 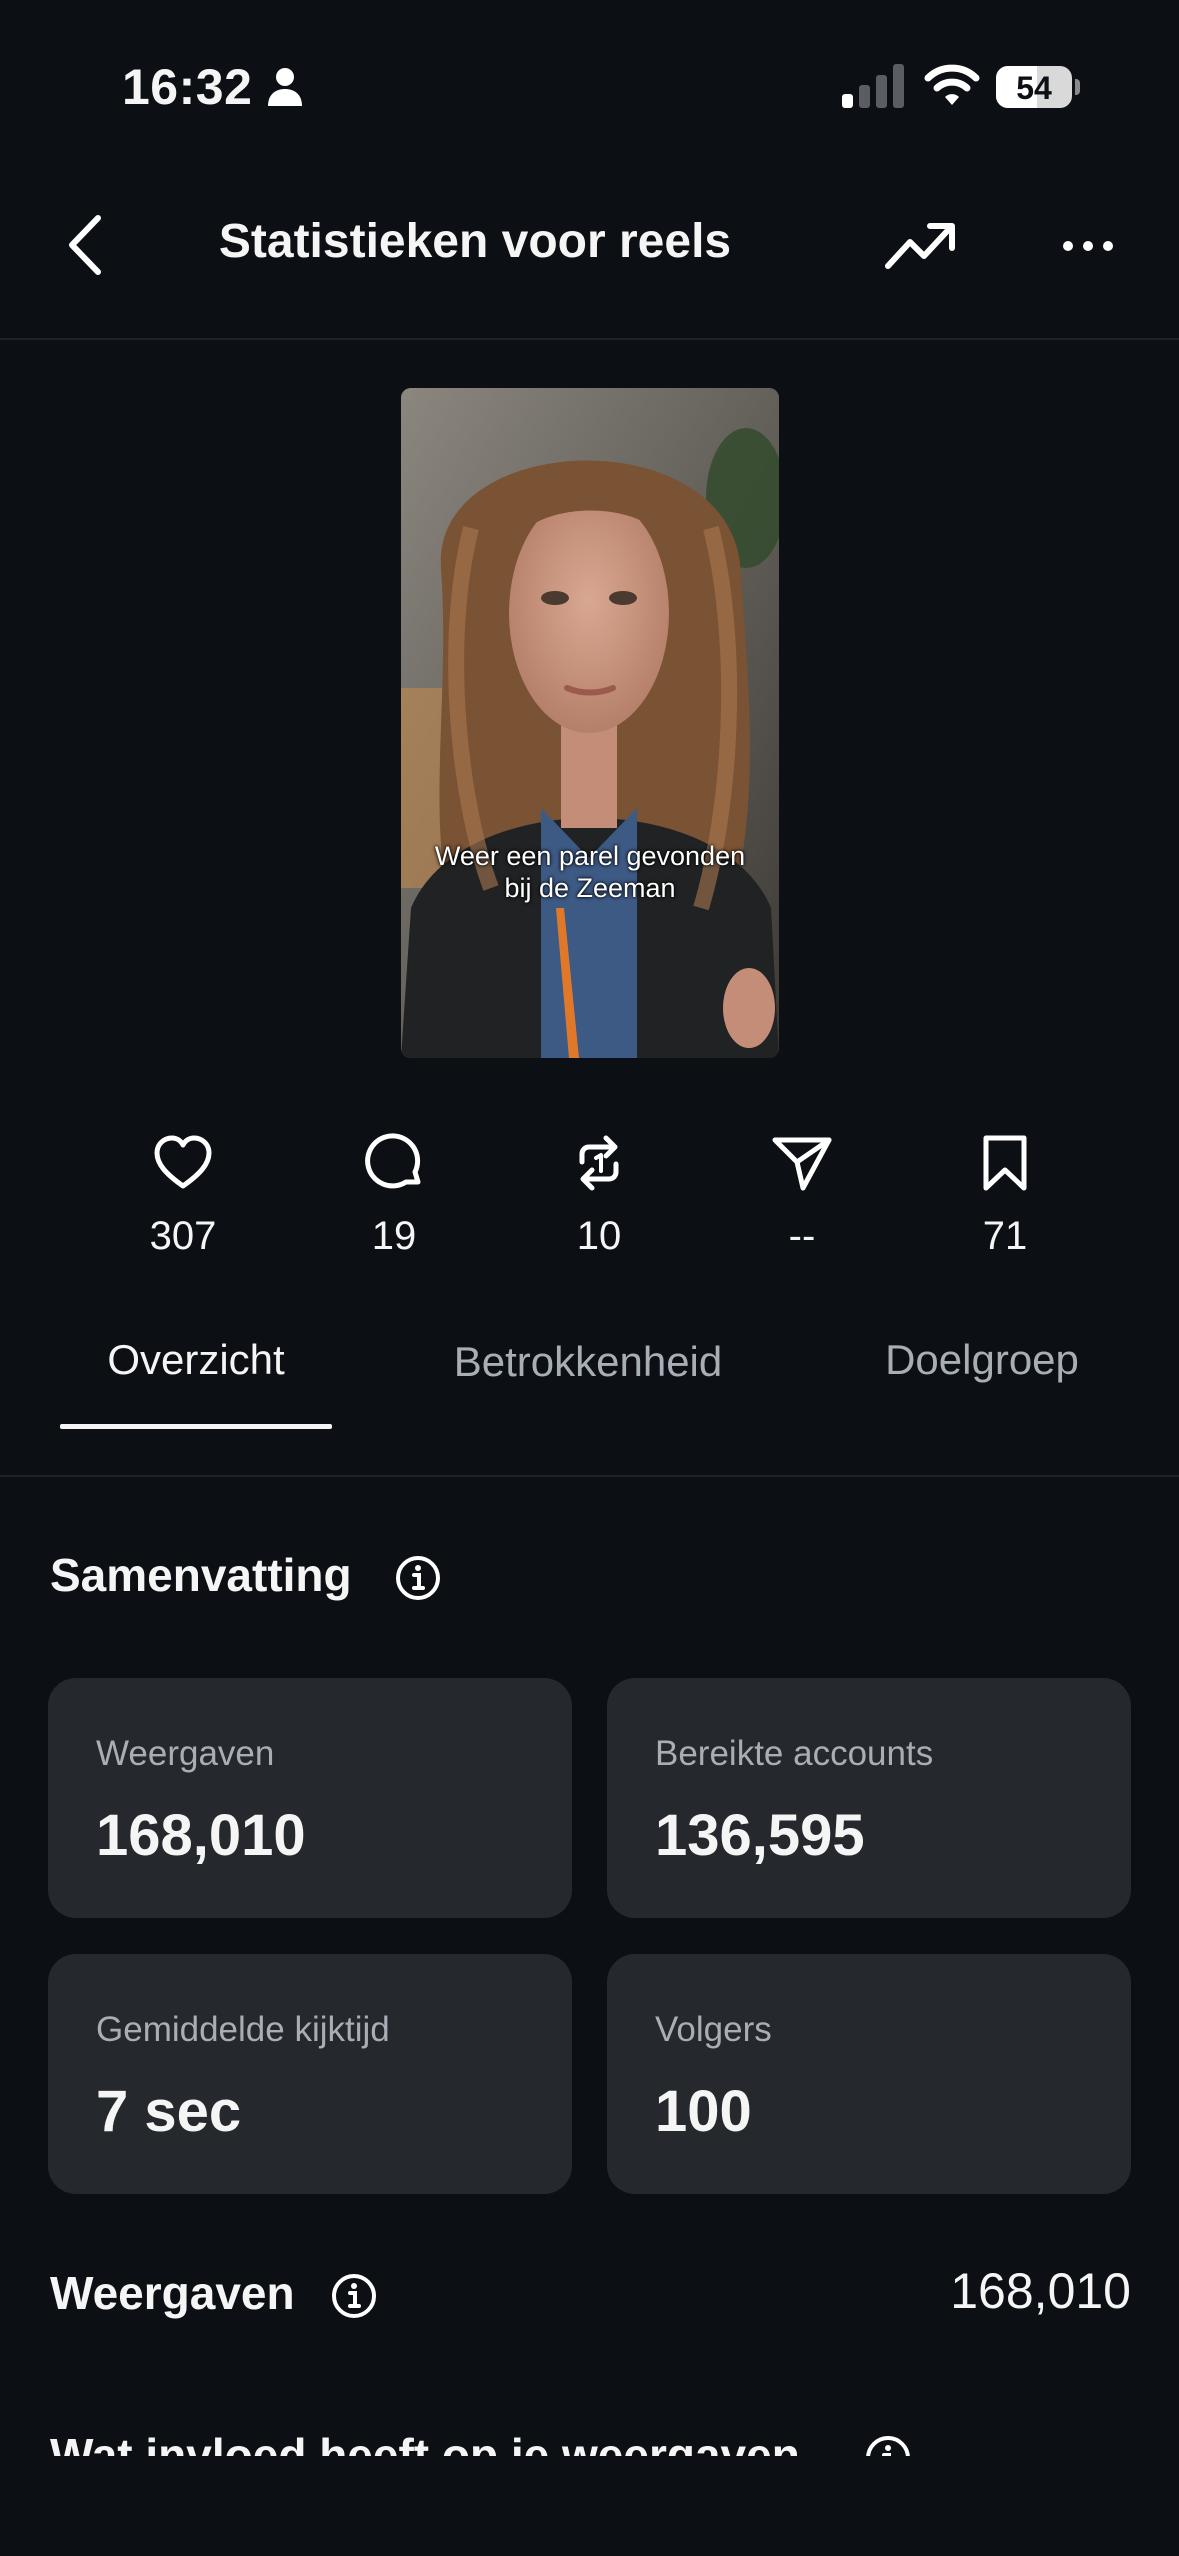 I want to click on card-value: 168,010, so click(x=201, y=1835).